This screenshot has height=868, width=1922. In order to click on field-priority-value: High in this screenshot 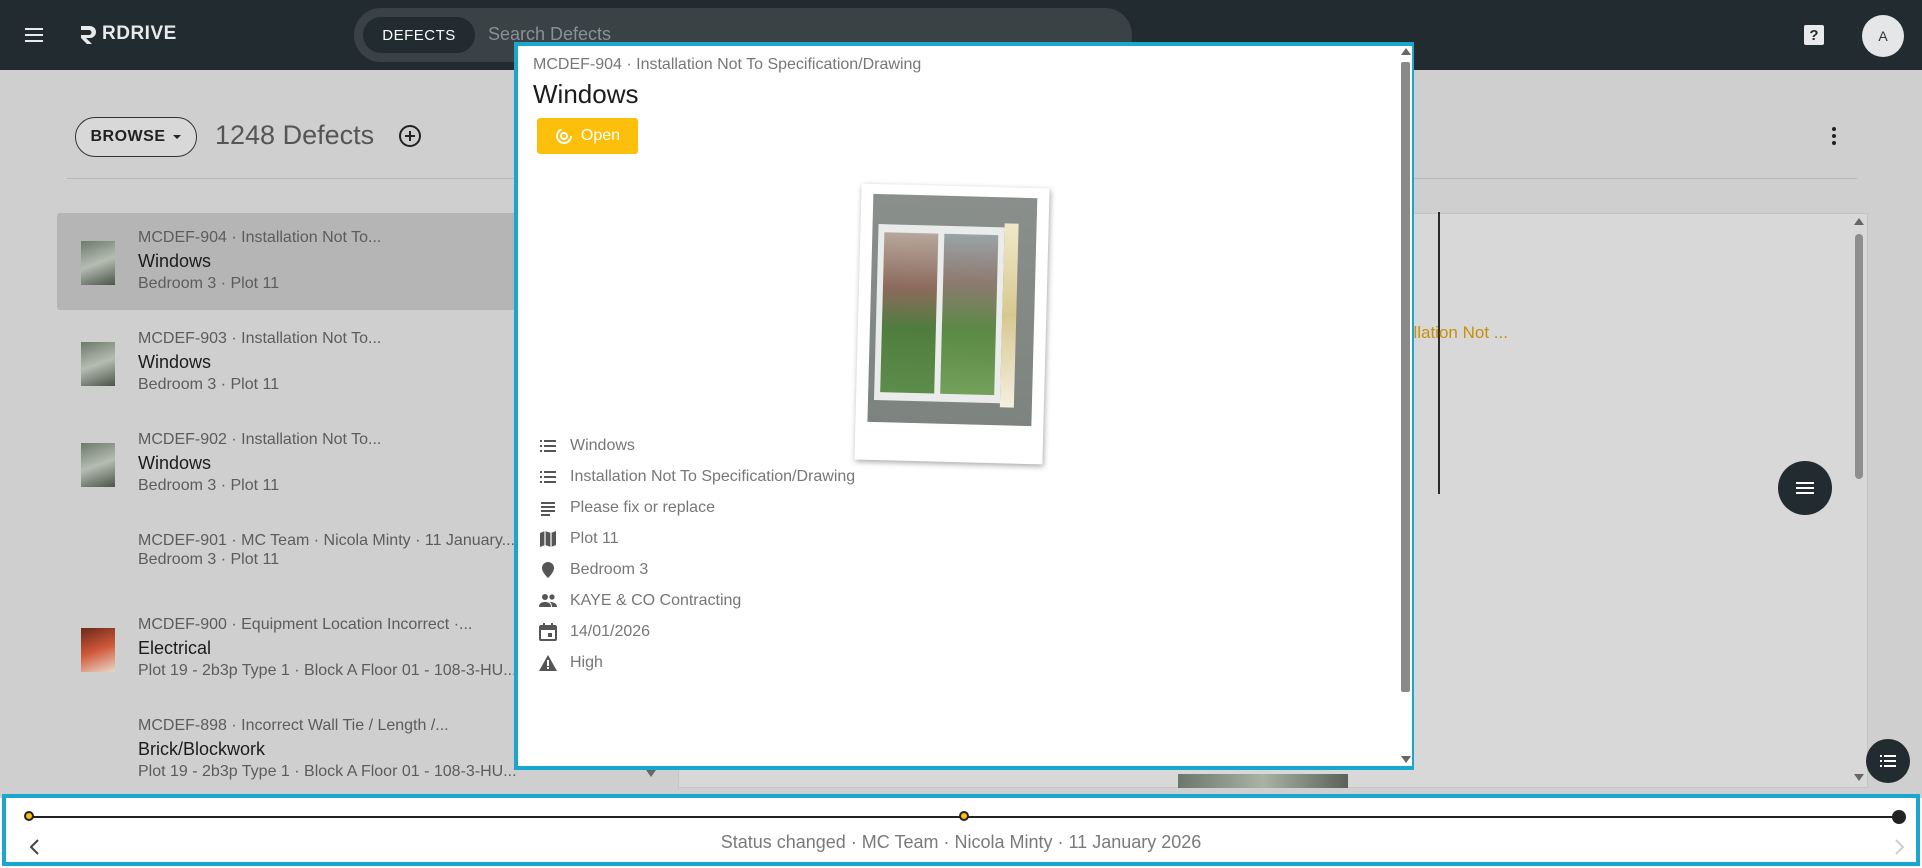, I will do `click(586, 662)`.